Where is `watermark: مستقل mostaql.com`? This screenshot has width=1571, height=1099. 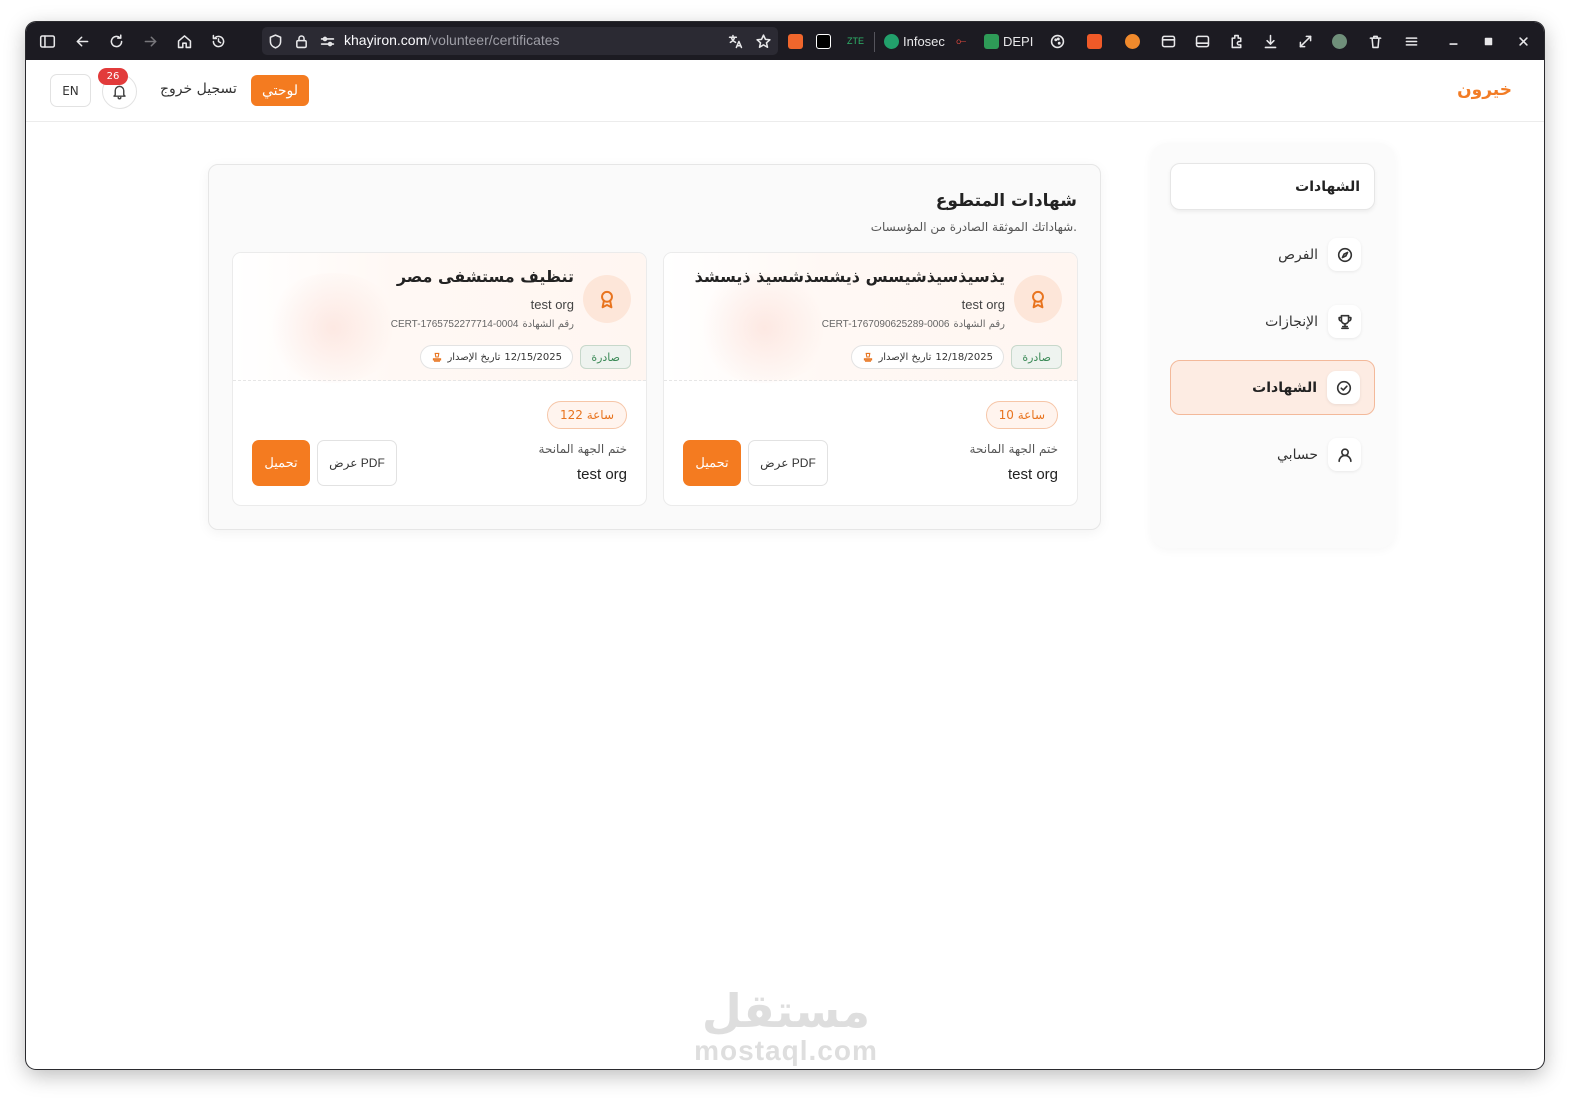 watermark: مستقل mostaql.com is located at coordinates (786, 1025).